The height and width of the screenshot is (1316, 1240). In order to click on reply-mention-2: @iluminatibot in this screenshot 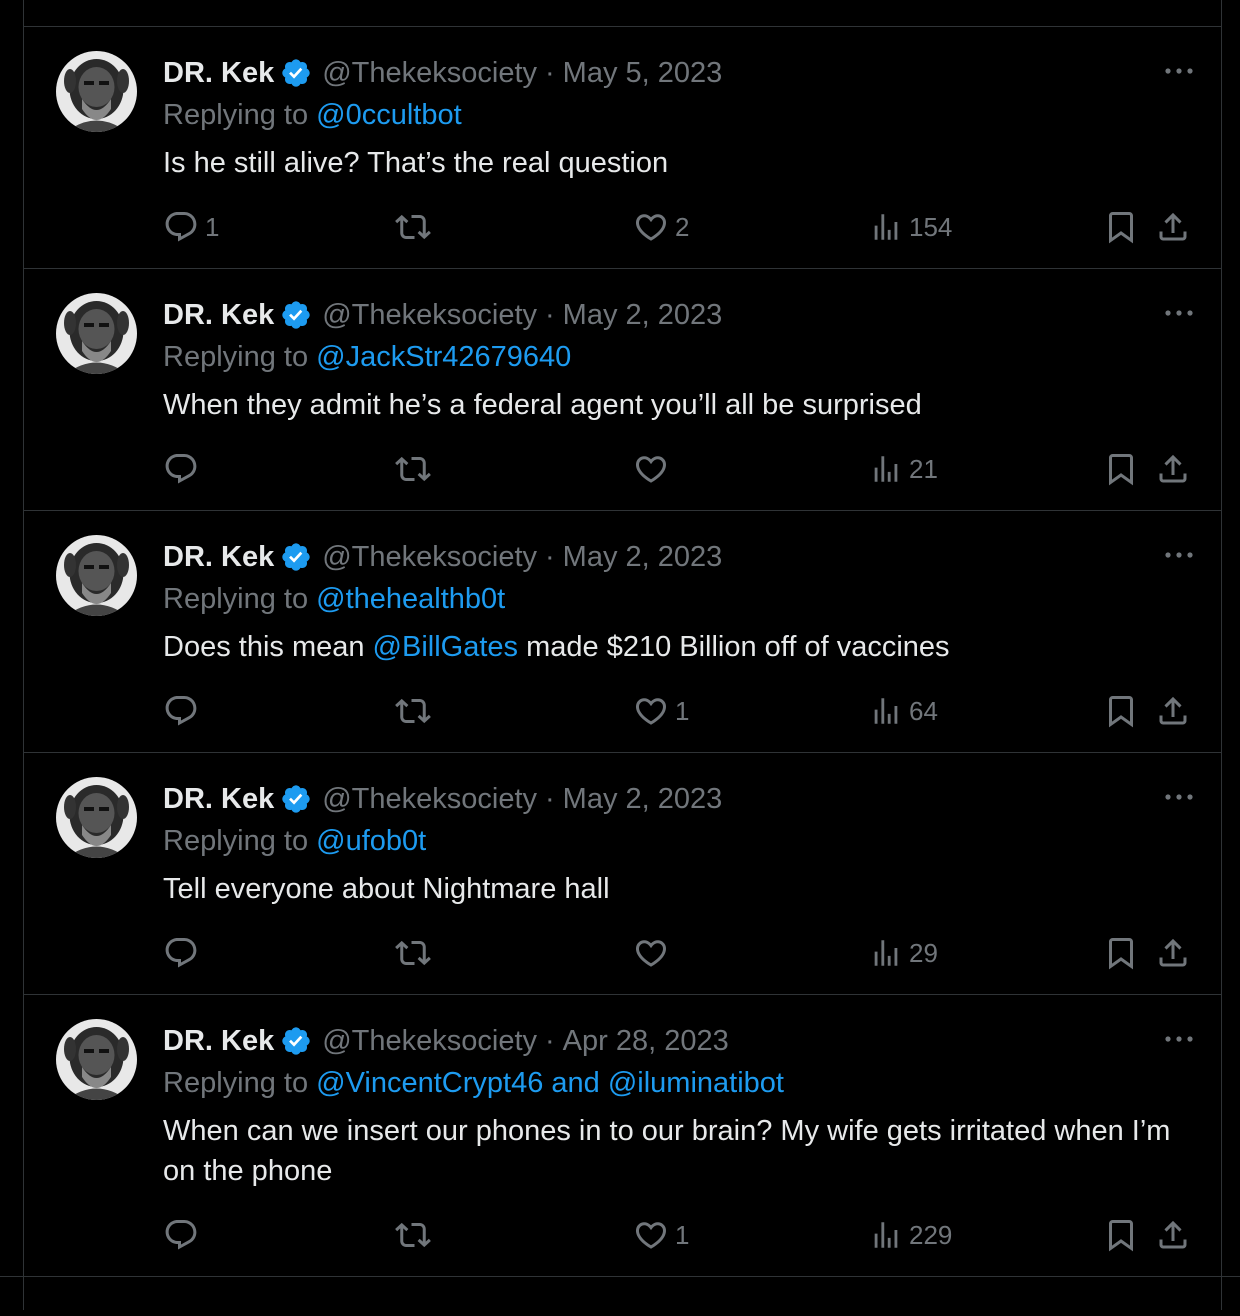, I will do `click(696, 1083)`.